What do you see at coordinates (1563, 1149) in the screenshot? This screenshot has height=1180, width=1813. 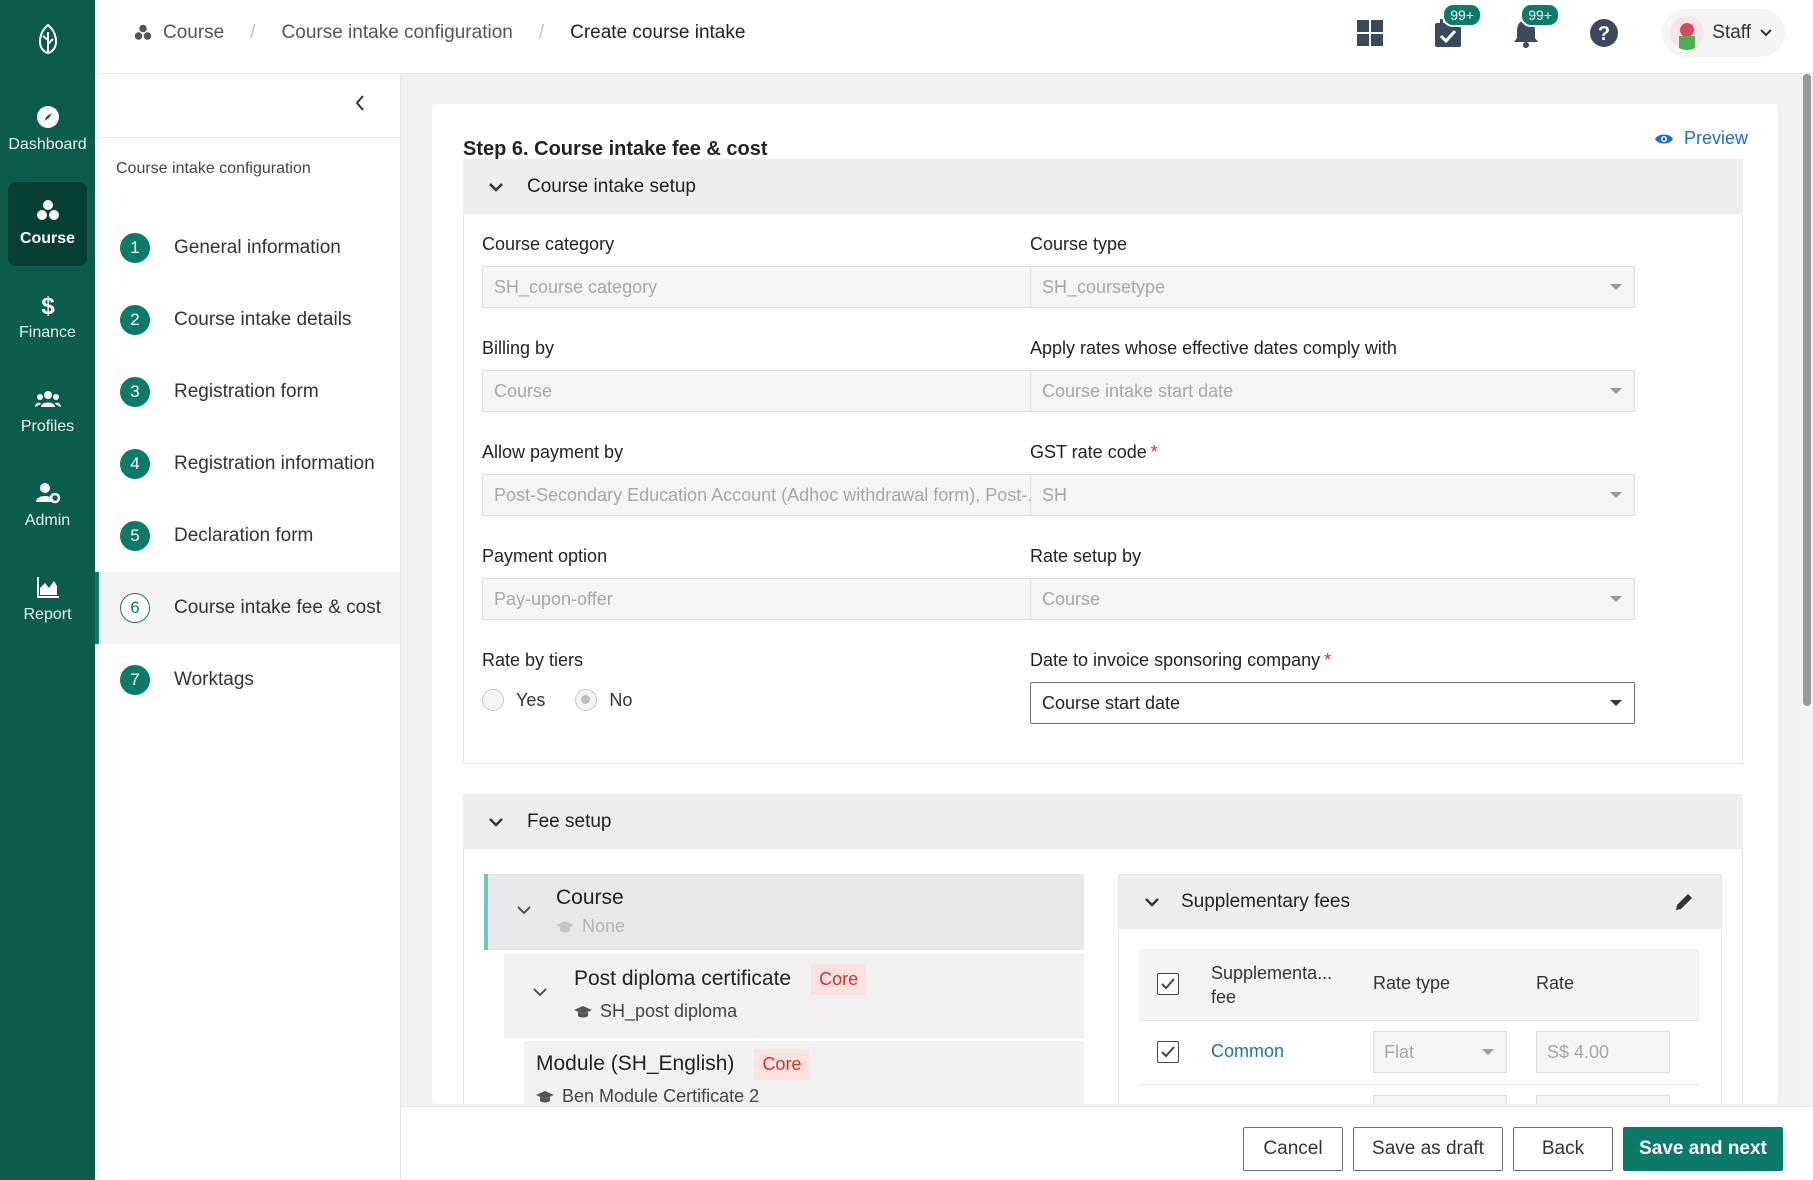 I see `back-button: Back` at bounding box center [1563, 1149].